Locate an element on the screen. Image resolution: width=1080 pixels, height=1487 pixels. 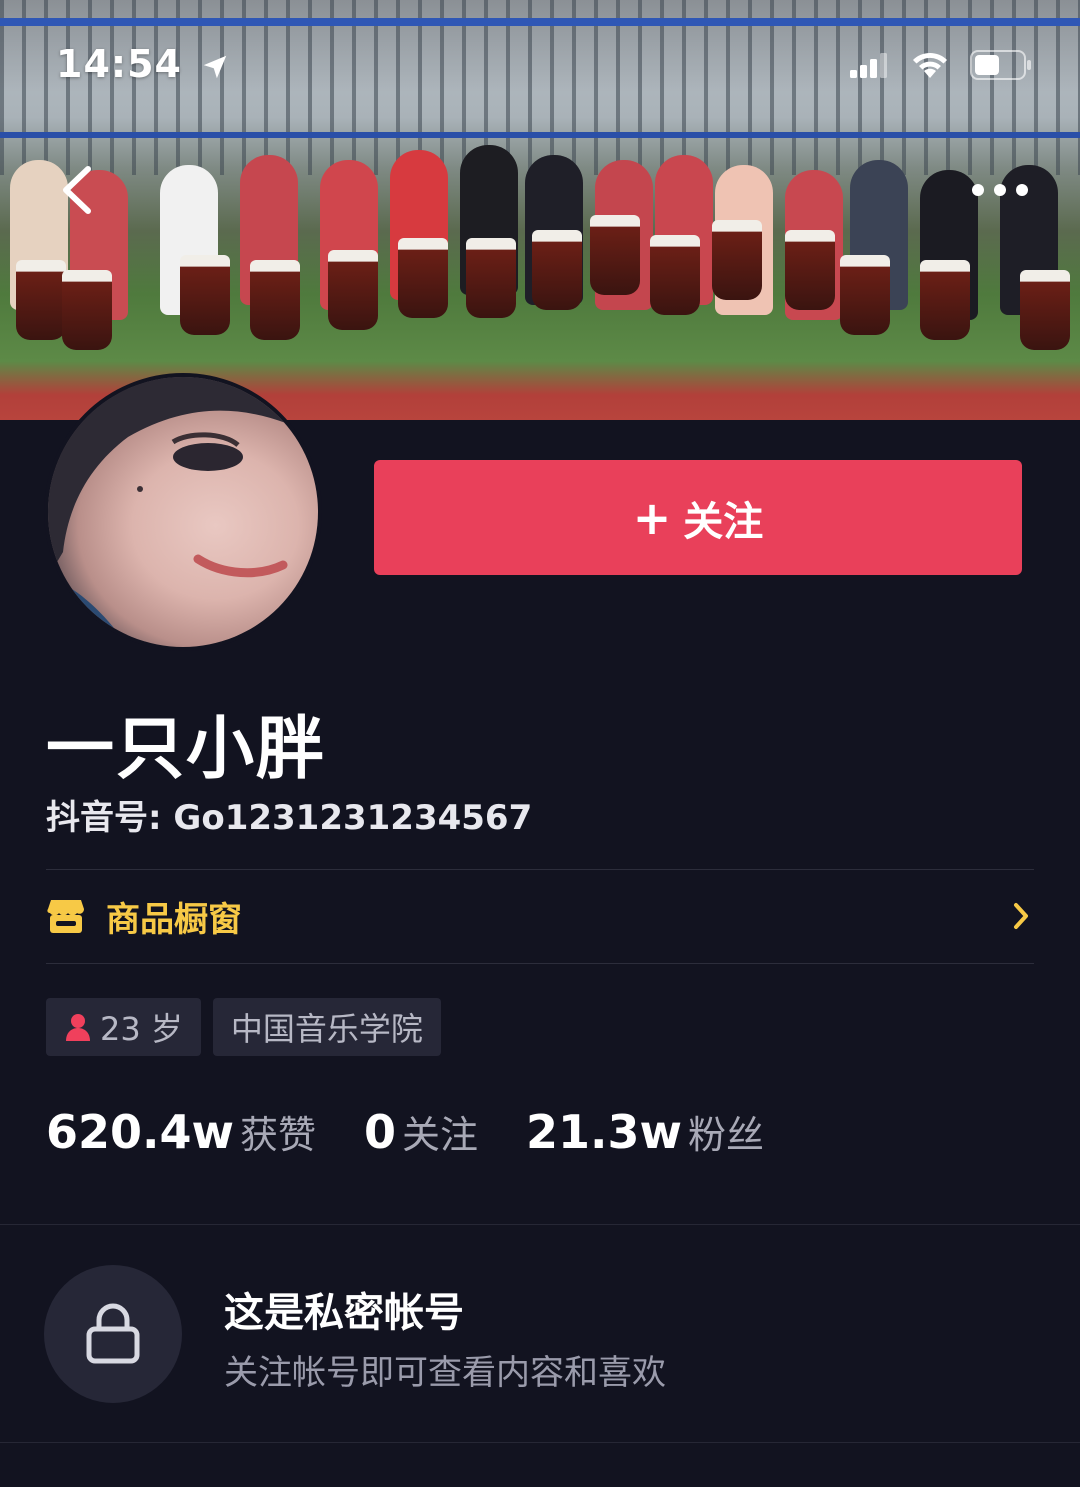
profile-stats: 620.4w 获赞 0 关注 21.3w 粉丝 is located at coordinates (429, 1131).